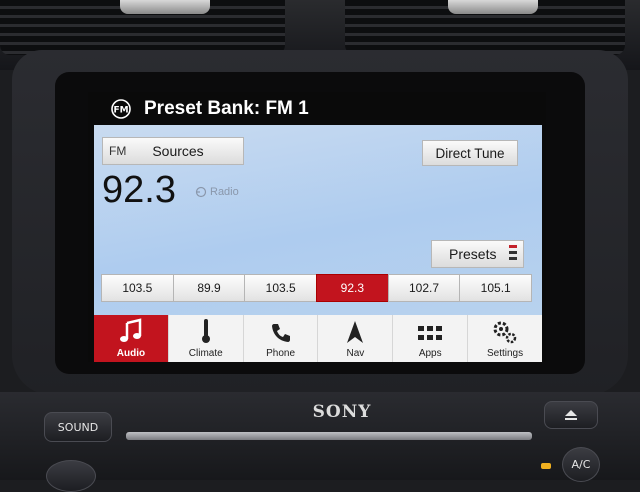 Image resolution: width=640 pixels, height=492 pixels. Describe the element at coordinates (201, 192) in the screenshot. I see `hd-radio-icon` at that location.